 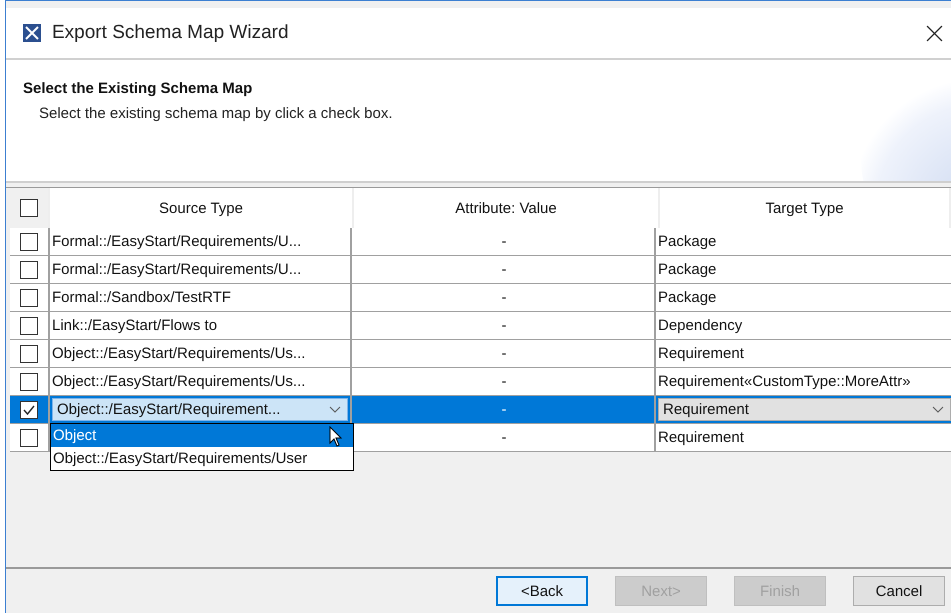 What do you see at coordinates (480, 298) in the screenshot?
I see `table-row: Formal::/Sandbox/TestRTF - Package` at bounding box center [480, 298].